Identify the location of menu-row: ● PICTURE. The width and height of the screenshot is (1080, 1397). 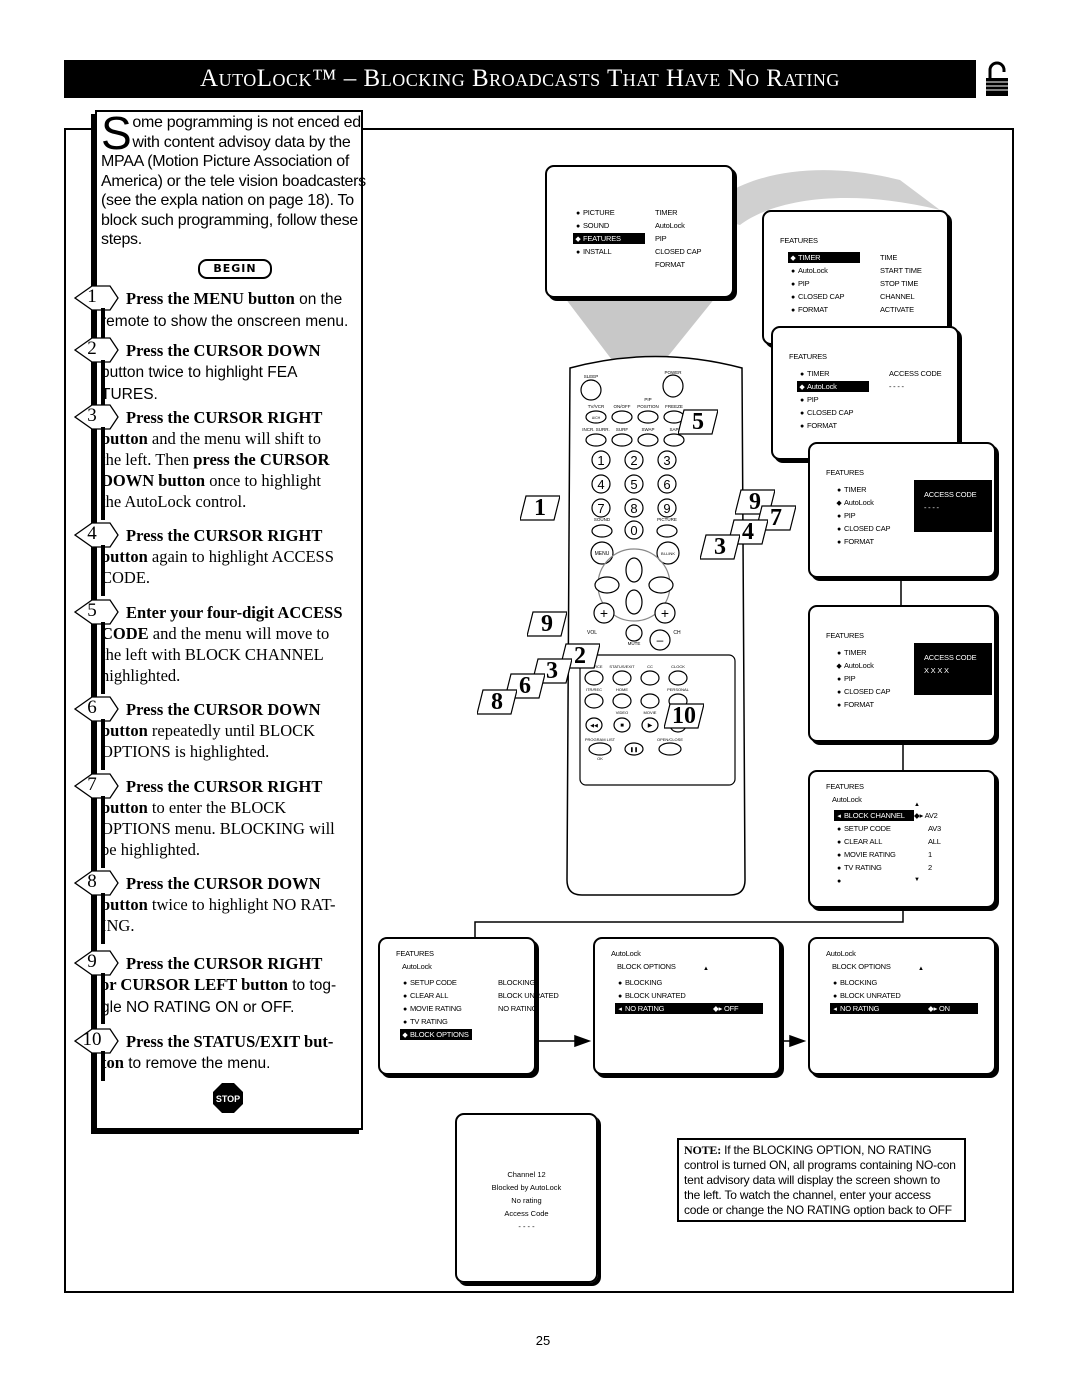
(594, 212).